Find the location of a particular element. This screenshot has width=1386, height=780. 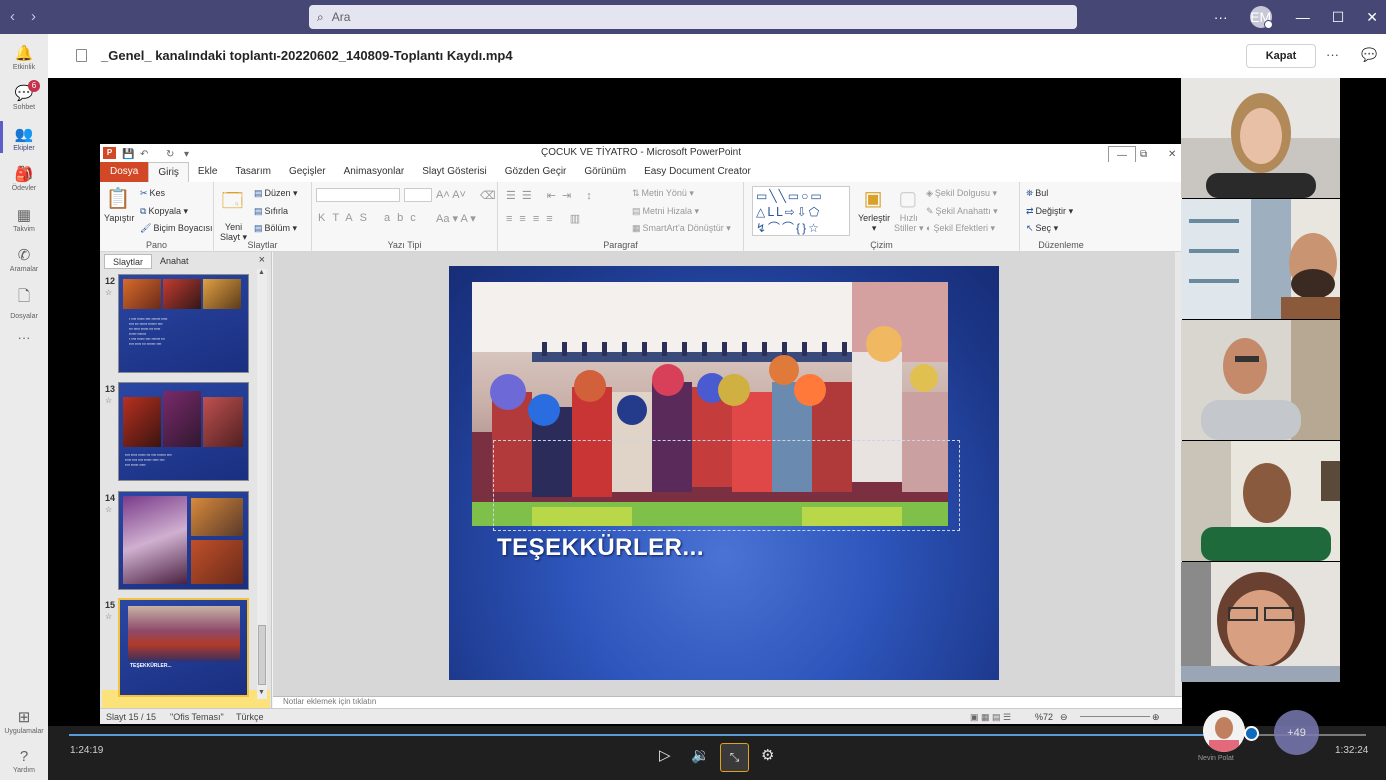

group-label: Paragraf is located at coordinates (620, 245).